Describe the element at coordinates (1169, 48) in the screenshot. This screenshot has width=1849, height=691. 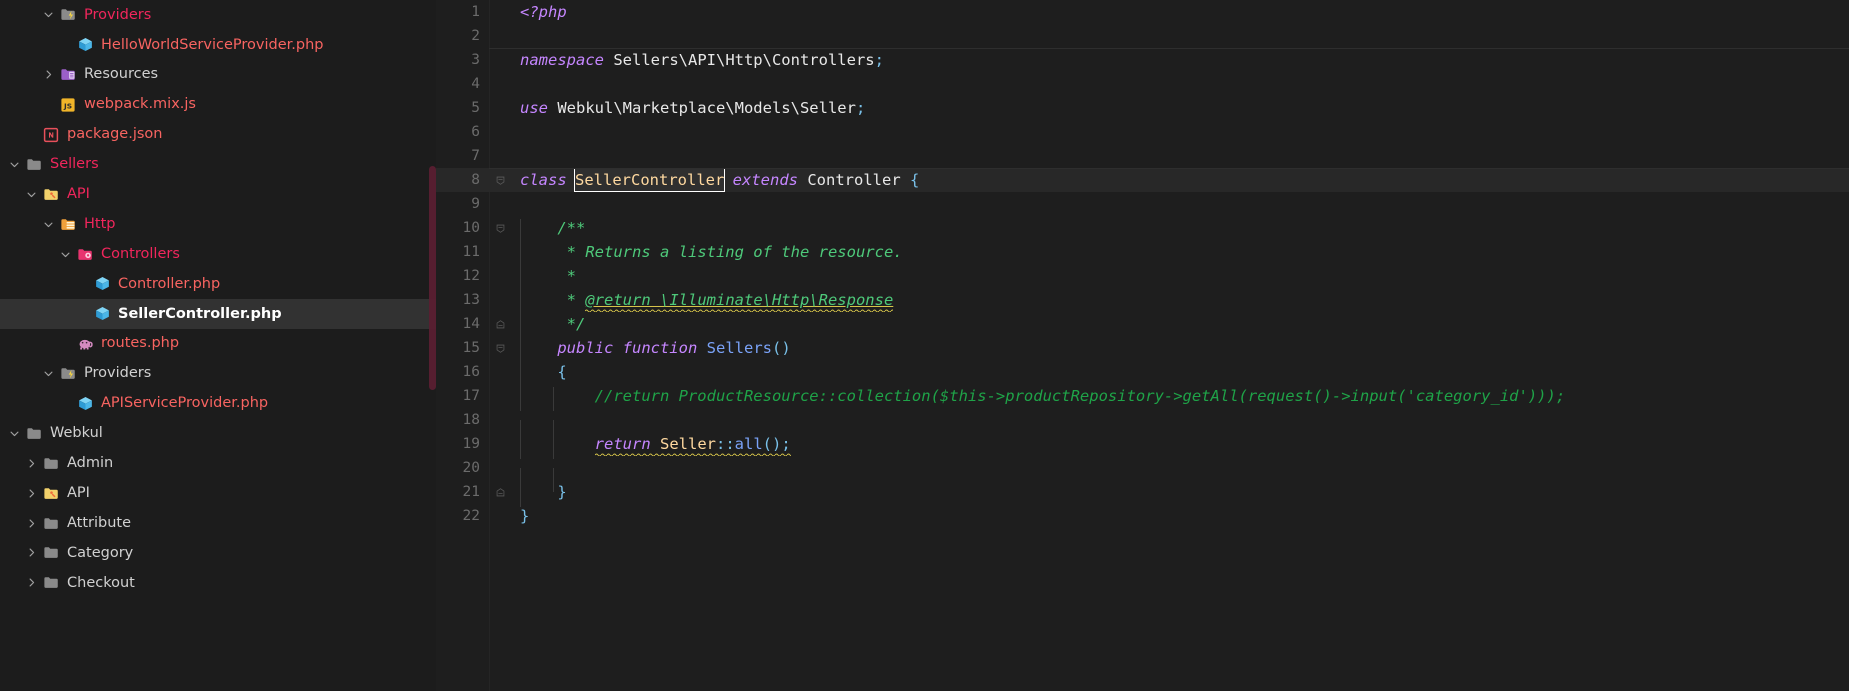
I see `editor-region-separator` at that location.